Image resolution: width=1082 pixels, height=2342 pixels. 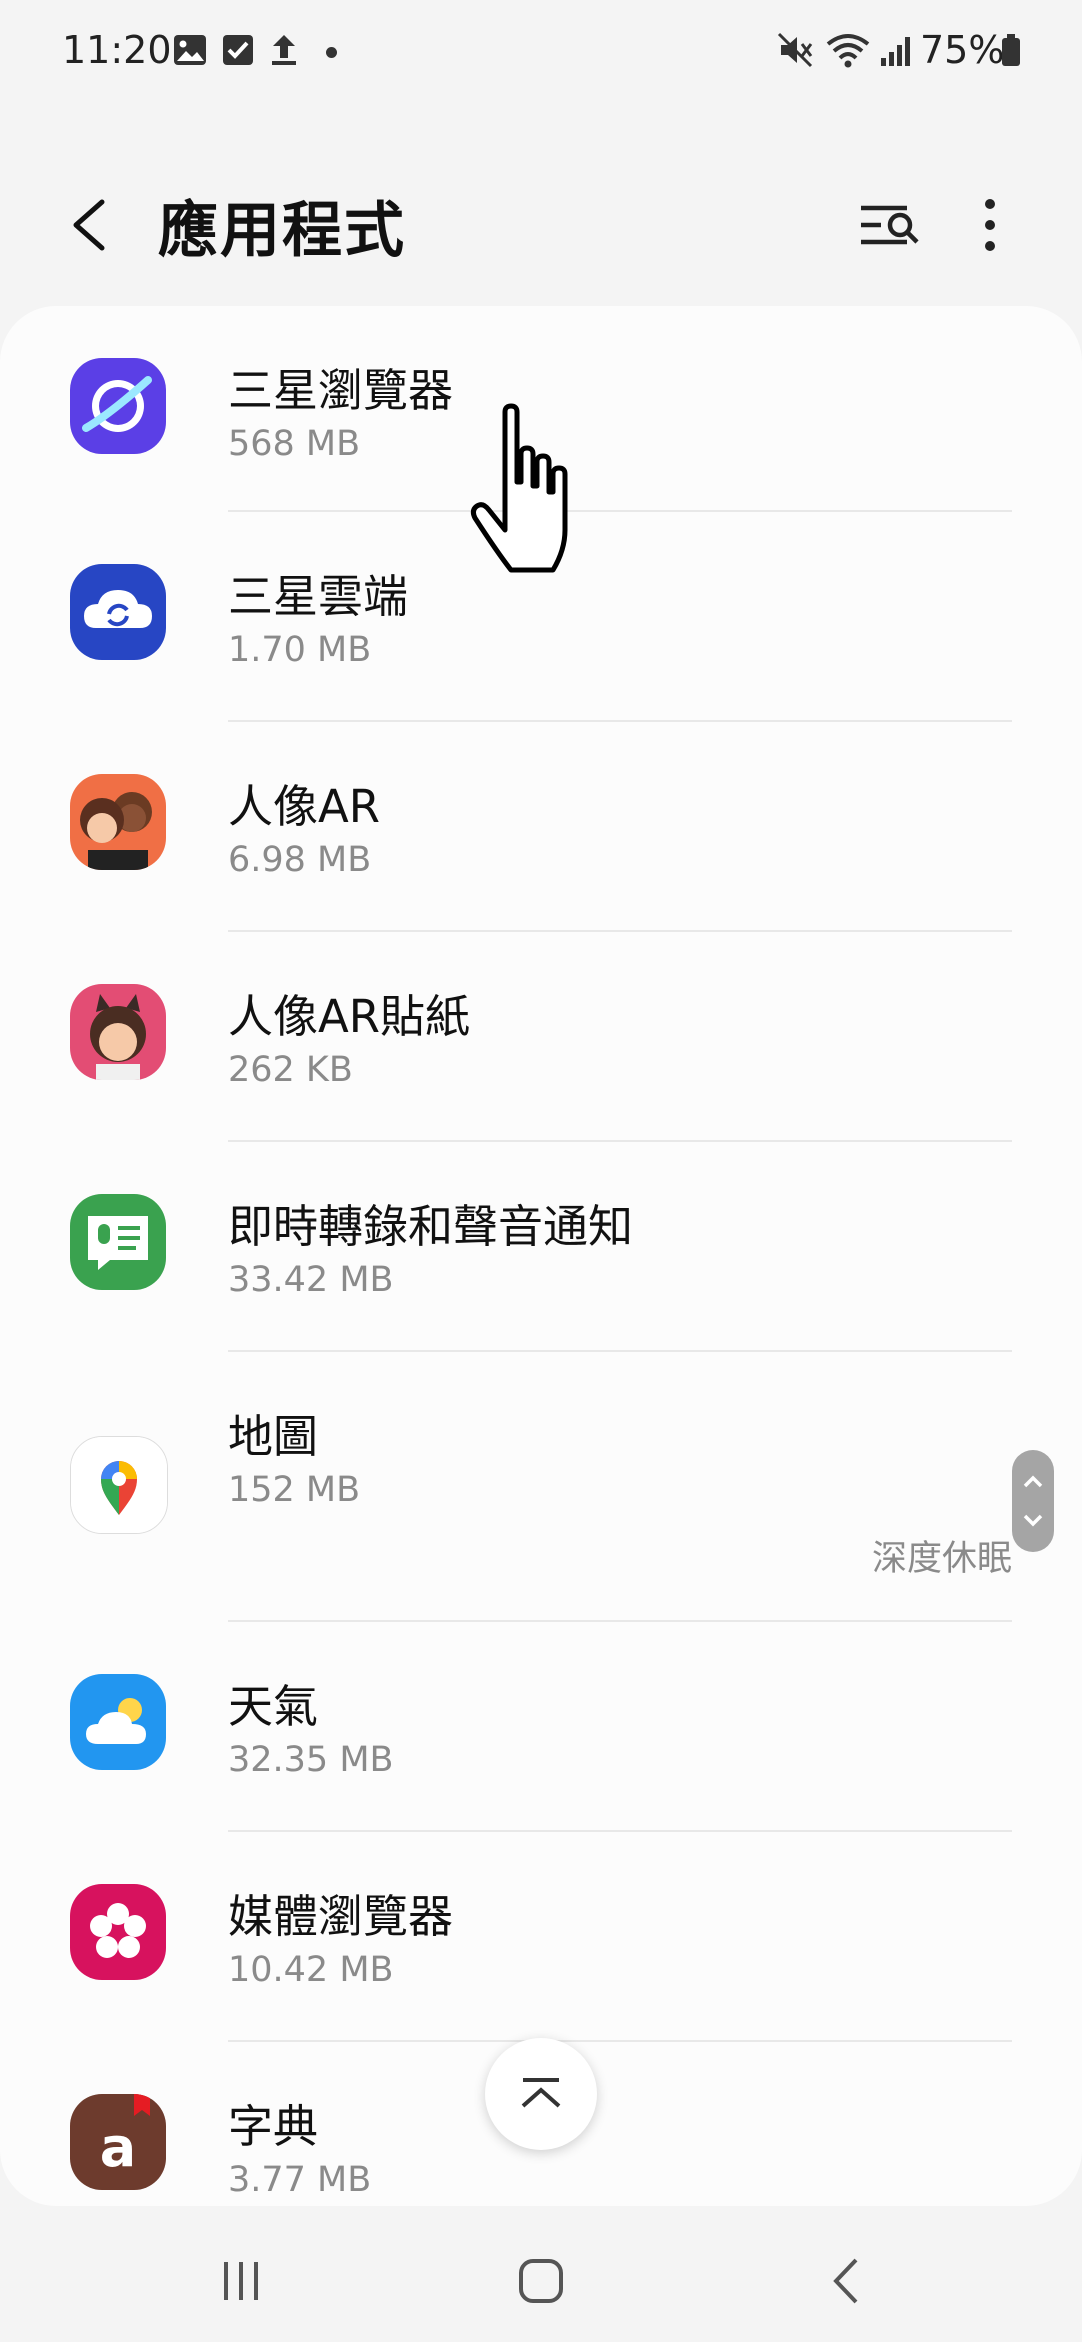 I want to click on checkbox-icon, so click(x=238, y=50).